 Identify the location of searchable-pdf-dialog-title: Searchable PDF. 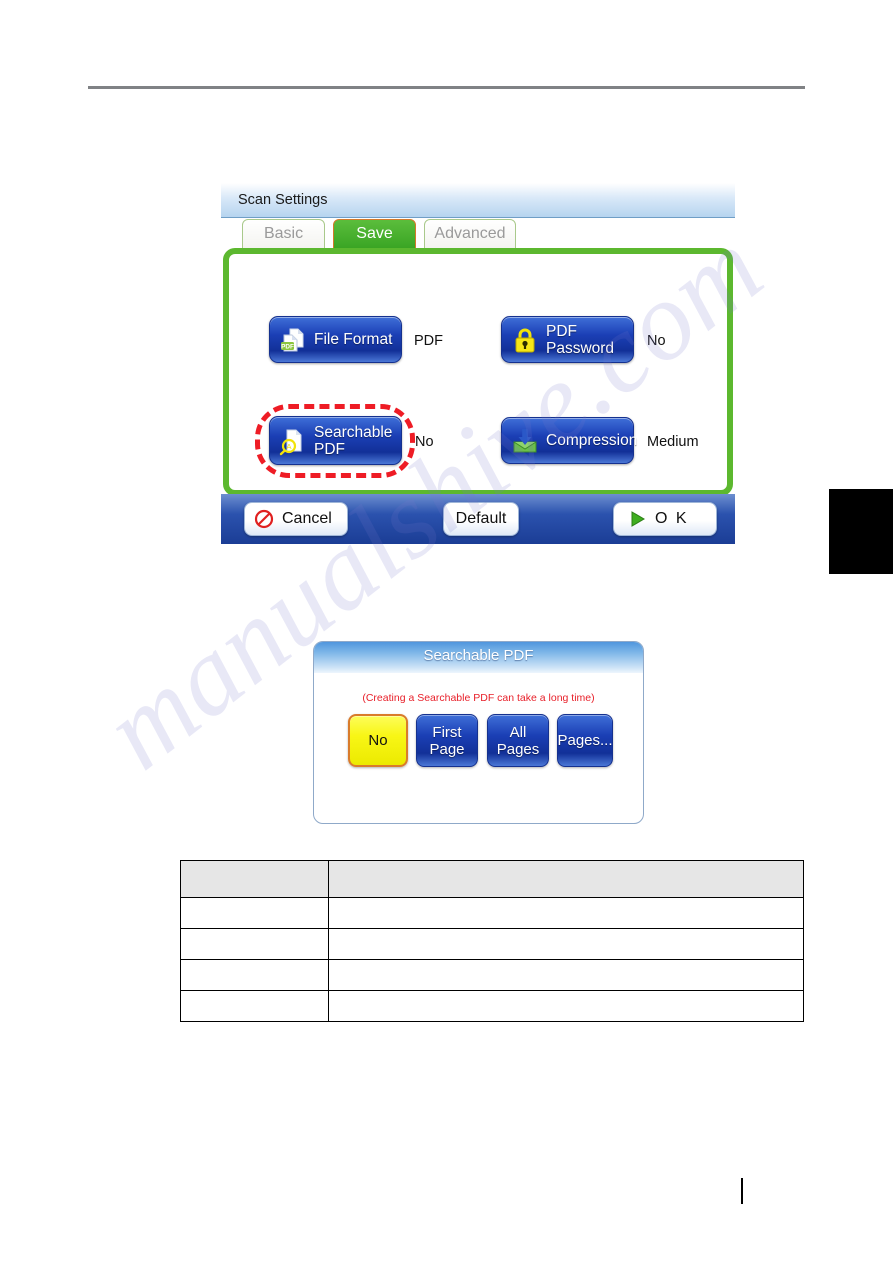
(478, 655).